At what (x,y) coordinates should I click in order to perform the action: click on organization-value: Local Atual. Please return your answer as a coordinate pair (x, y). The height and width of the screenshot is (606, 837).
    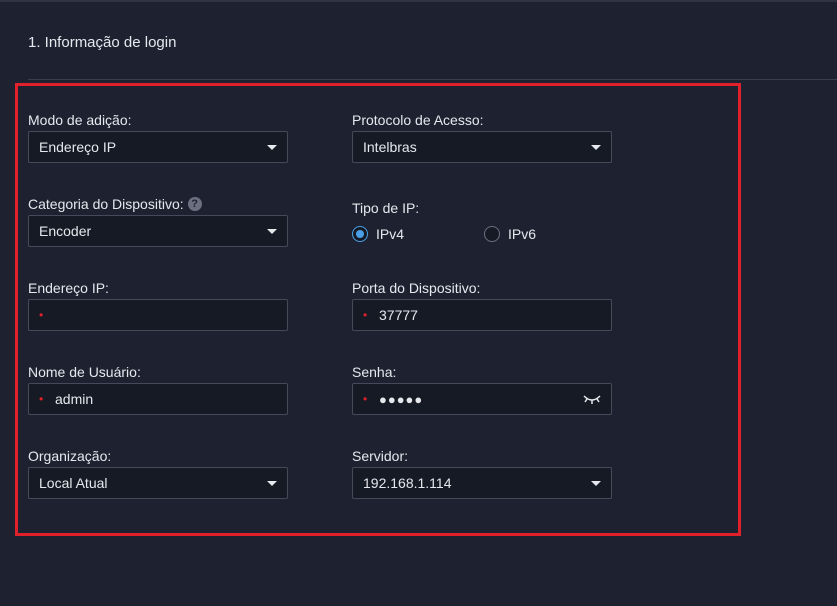
    Looking at the image, I should click on (73, 483).